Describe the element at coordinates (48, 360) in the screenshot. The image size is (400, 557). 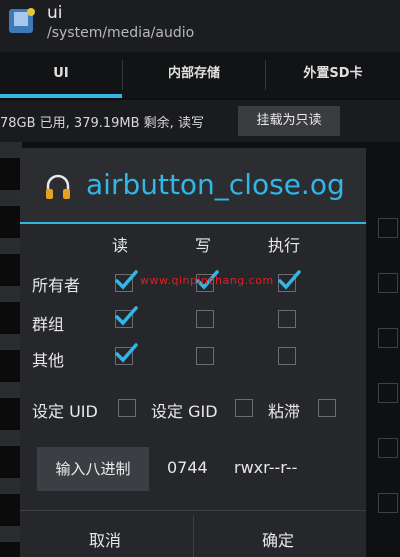
I see `row-label-others: 其他` at that location.